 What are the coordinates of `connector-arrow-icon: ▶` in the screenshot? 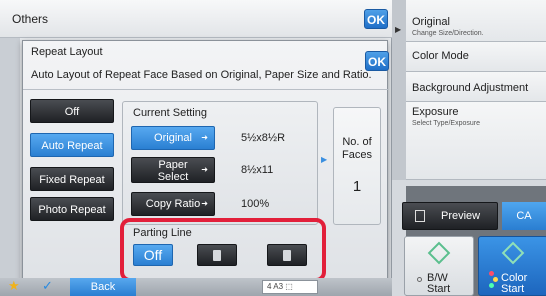 It's located at (324, 159).